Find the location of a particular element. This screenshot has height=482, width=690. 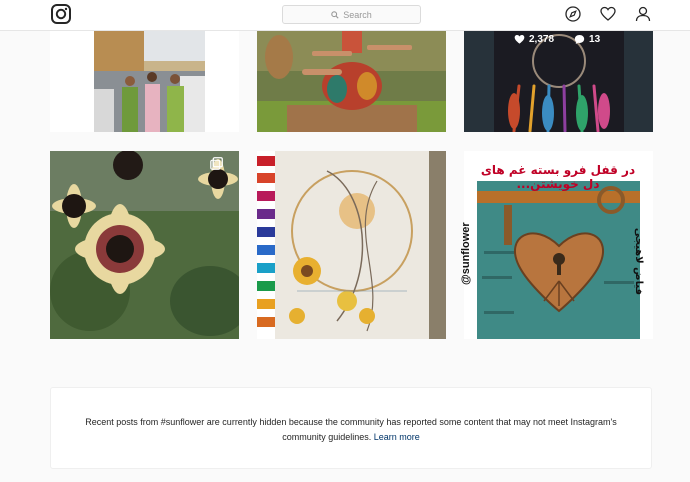

user-icon is located at coordinates (643, 14).